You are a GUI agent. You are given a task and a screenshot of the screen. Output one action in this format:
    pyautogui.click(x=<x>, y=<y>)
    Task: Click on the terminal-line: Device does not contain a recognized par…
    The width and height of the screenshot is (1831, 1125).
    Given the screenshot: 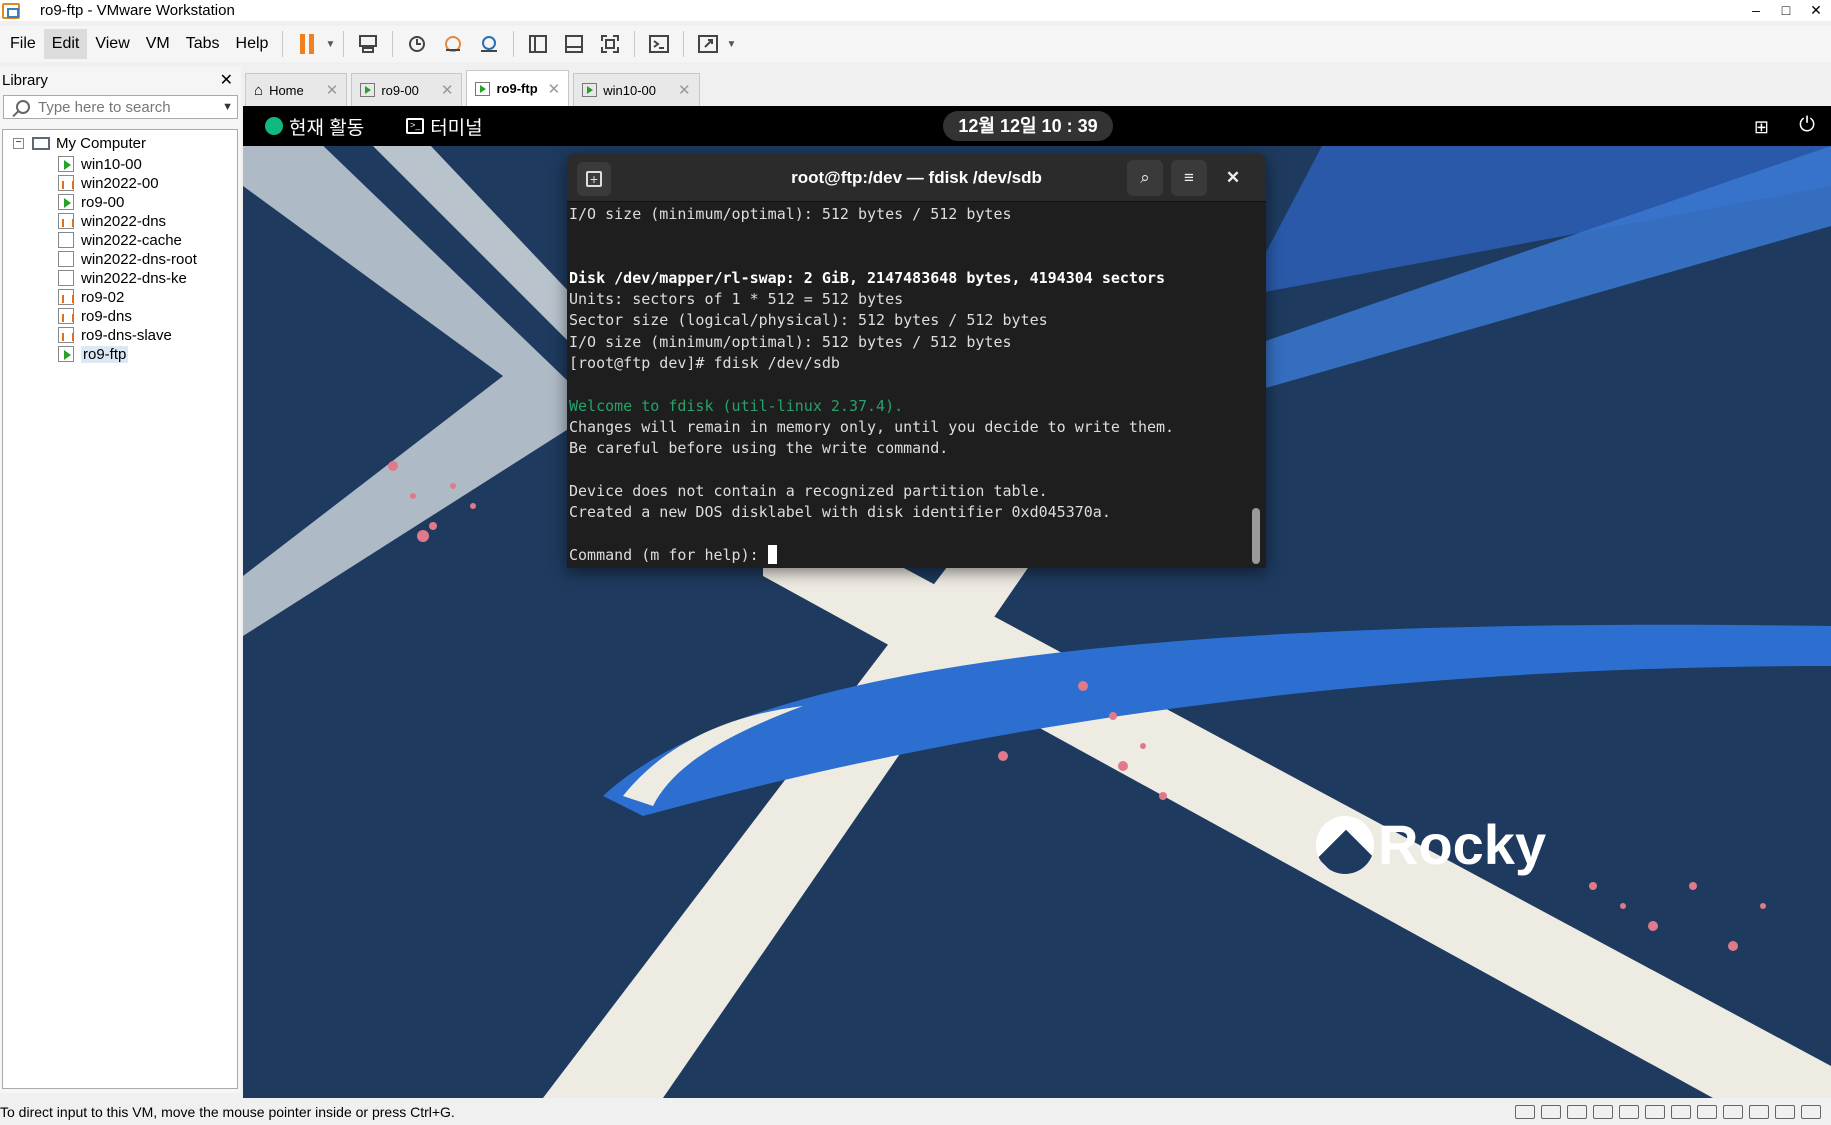 What is the action you would take?
    pyautogui.click(x=808, y=490)
    